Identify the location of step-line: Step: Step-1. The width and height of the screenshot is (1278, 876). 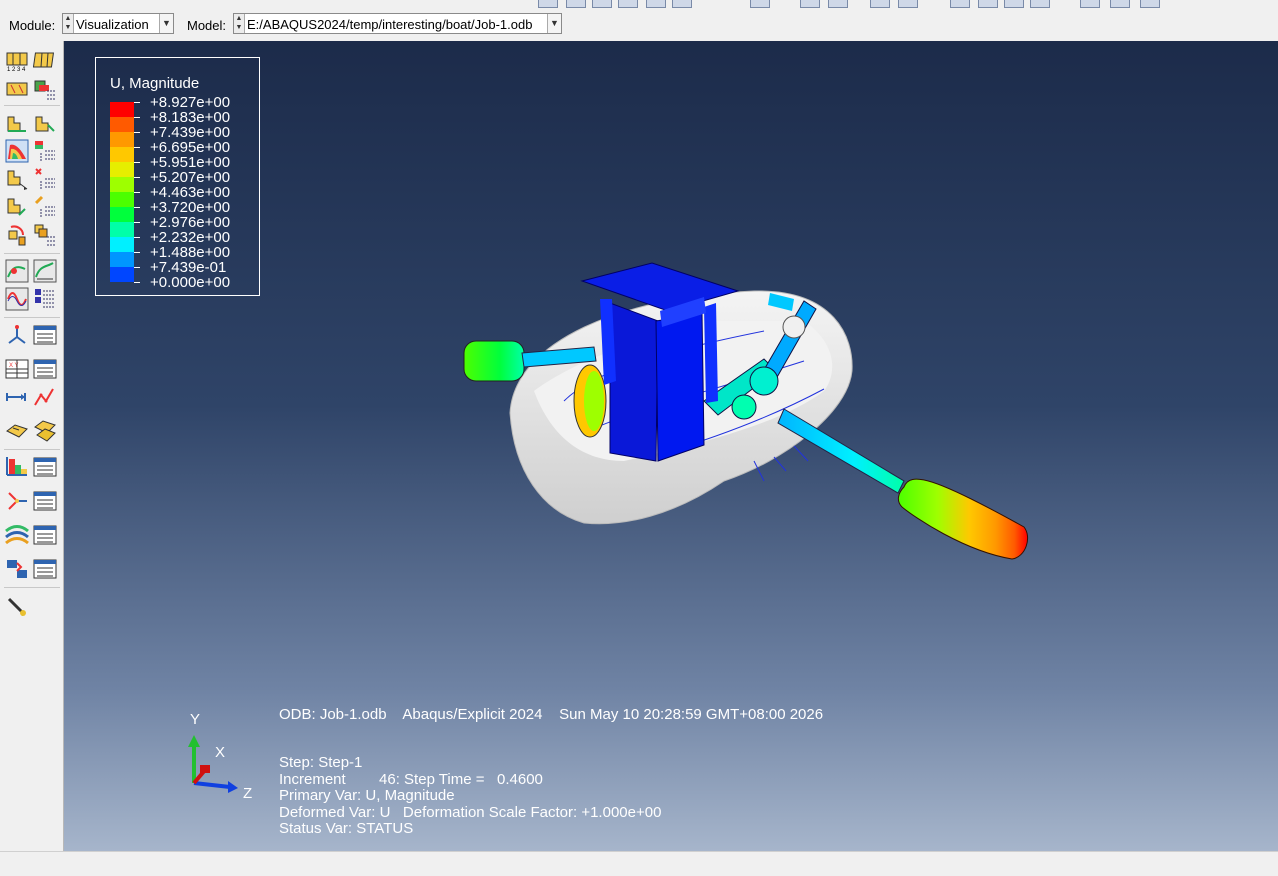
(321, 762).